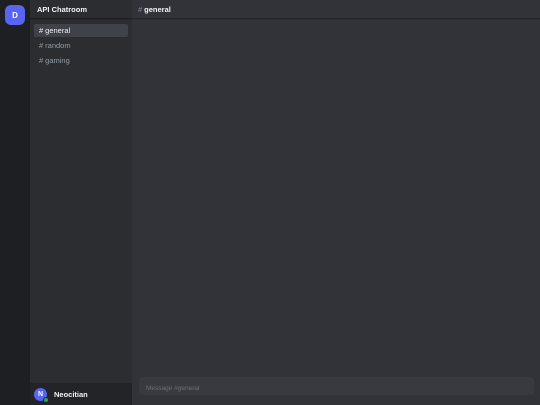 The width and height of the screenshot is (540, 405). Describe the element at coordinates (157, 9) in the screenshot. I see `channel-title: general` at that location.